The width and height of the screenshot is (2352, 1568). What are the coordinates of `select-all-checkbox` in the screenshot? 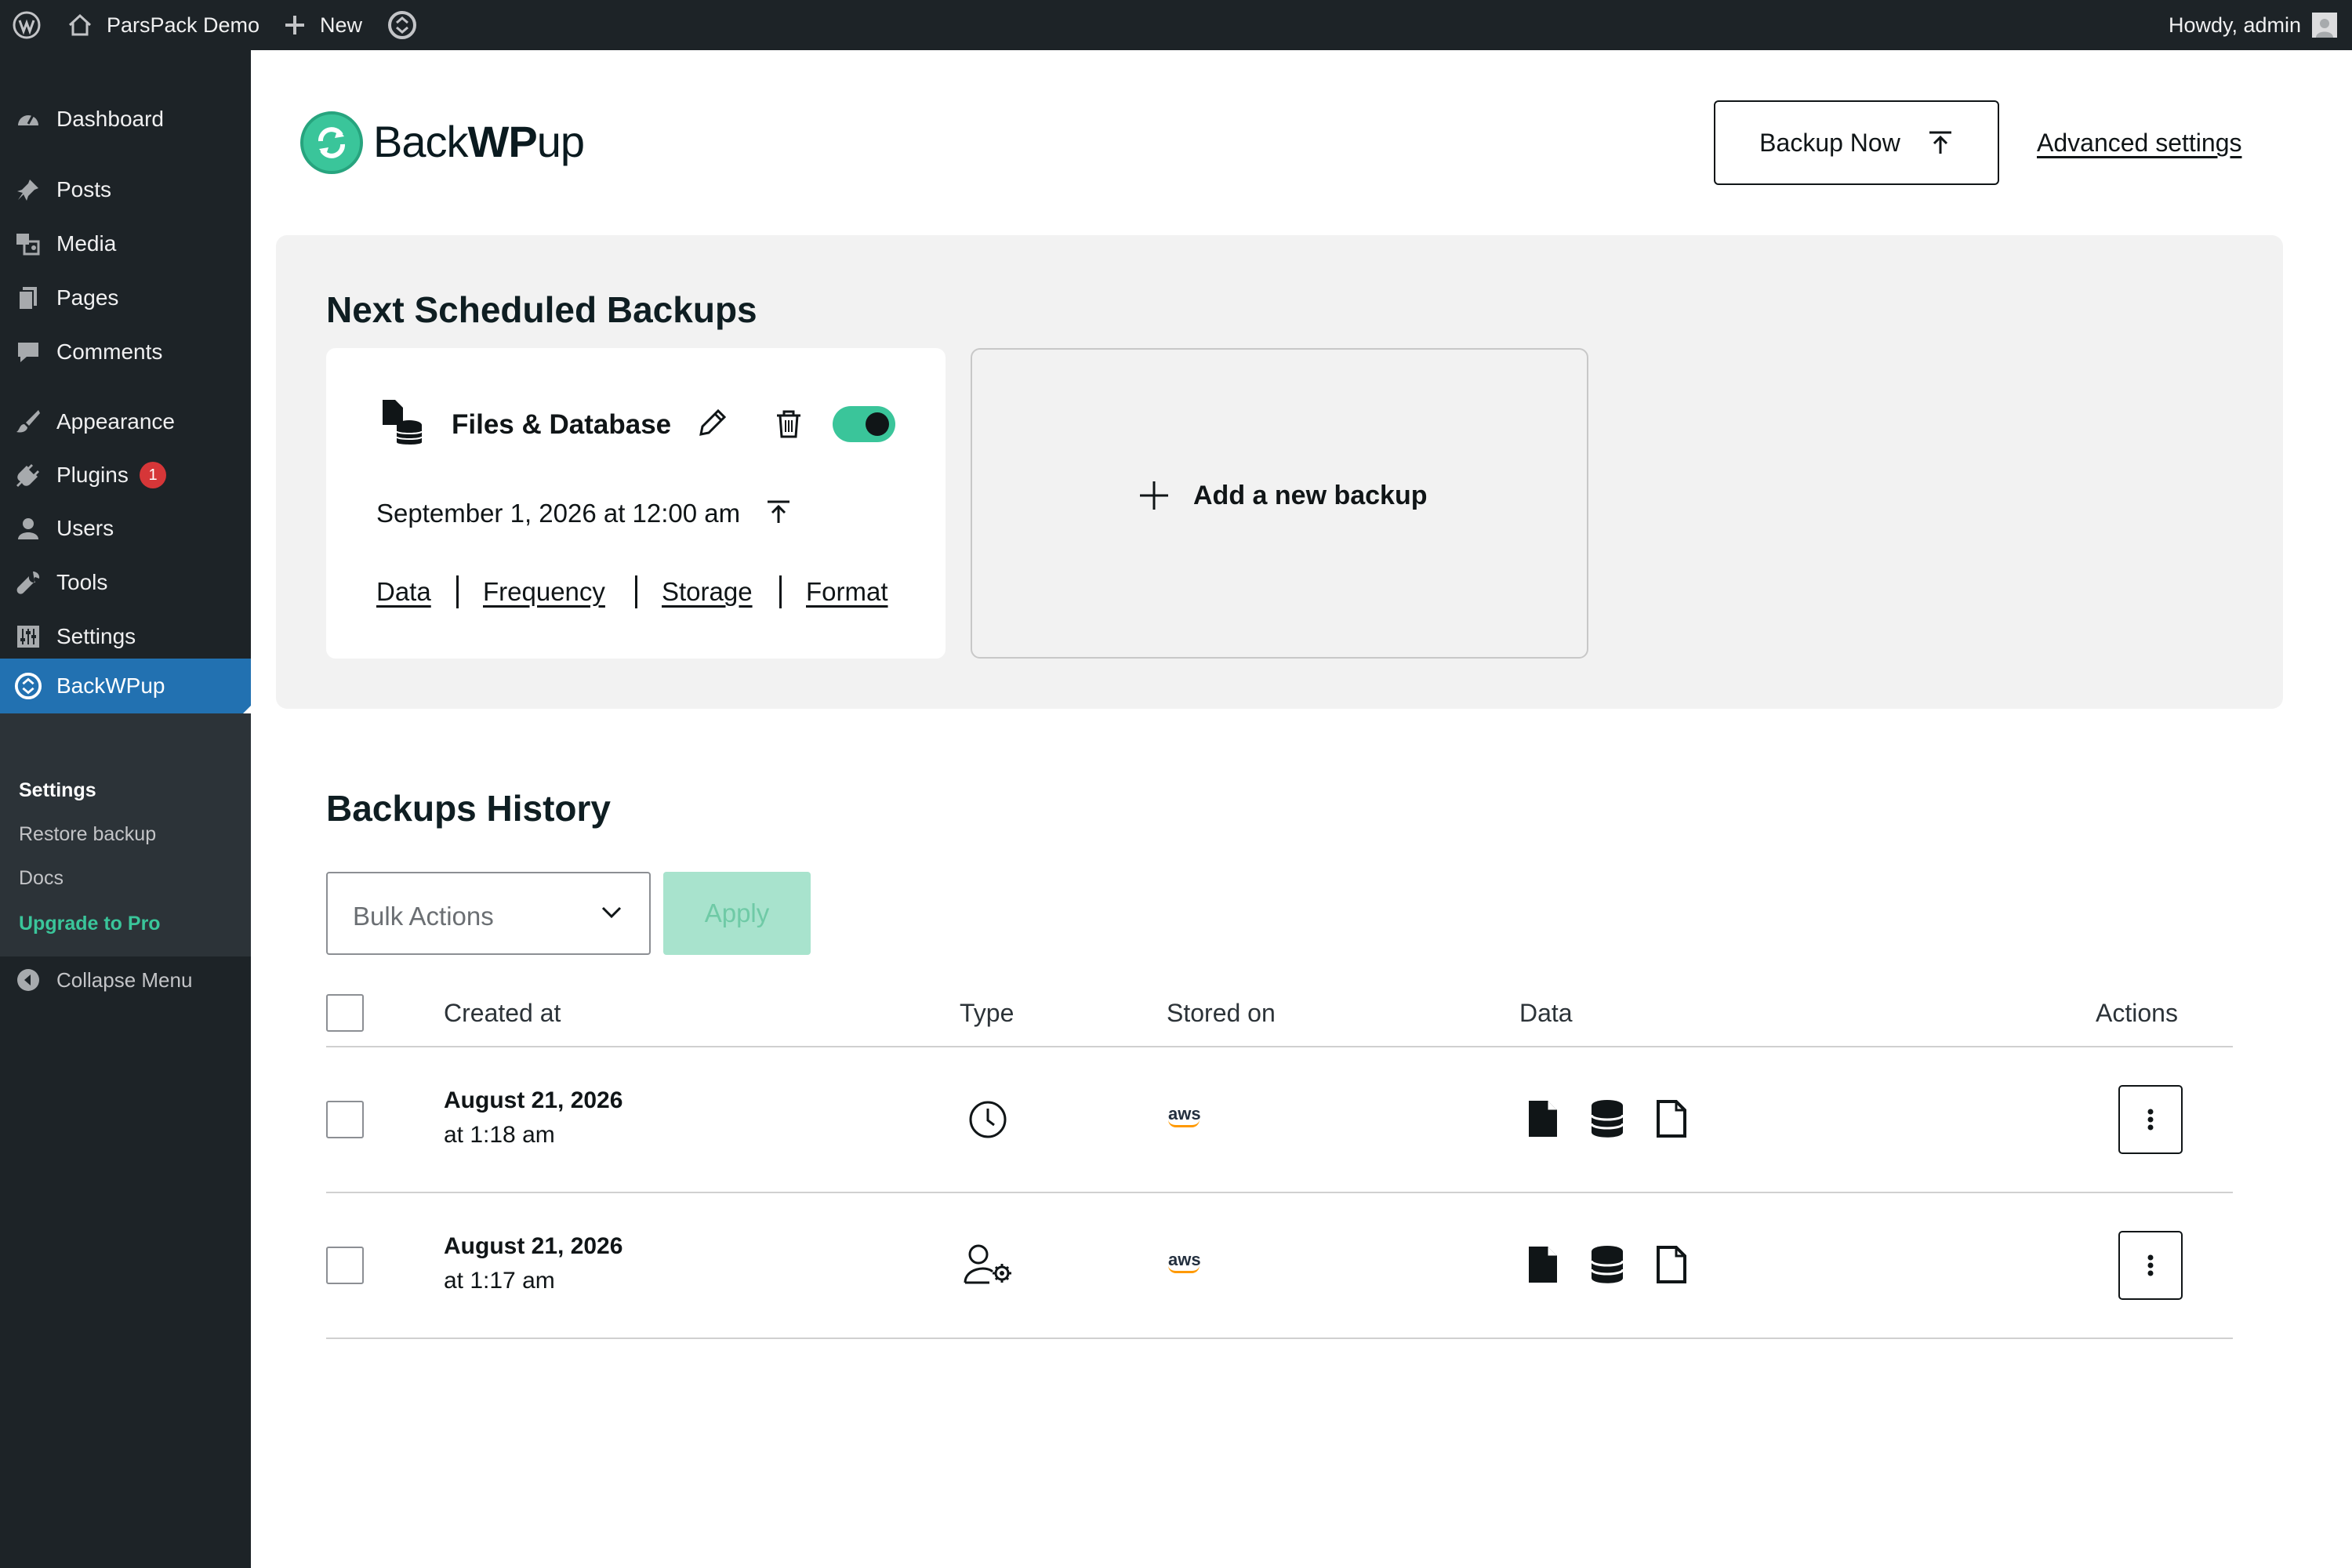 It's located at (345, 1013).